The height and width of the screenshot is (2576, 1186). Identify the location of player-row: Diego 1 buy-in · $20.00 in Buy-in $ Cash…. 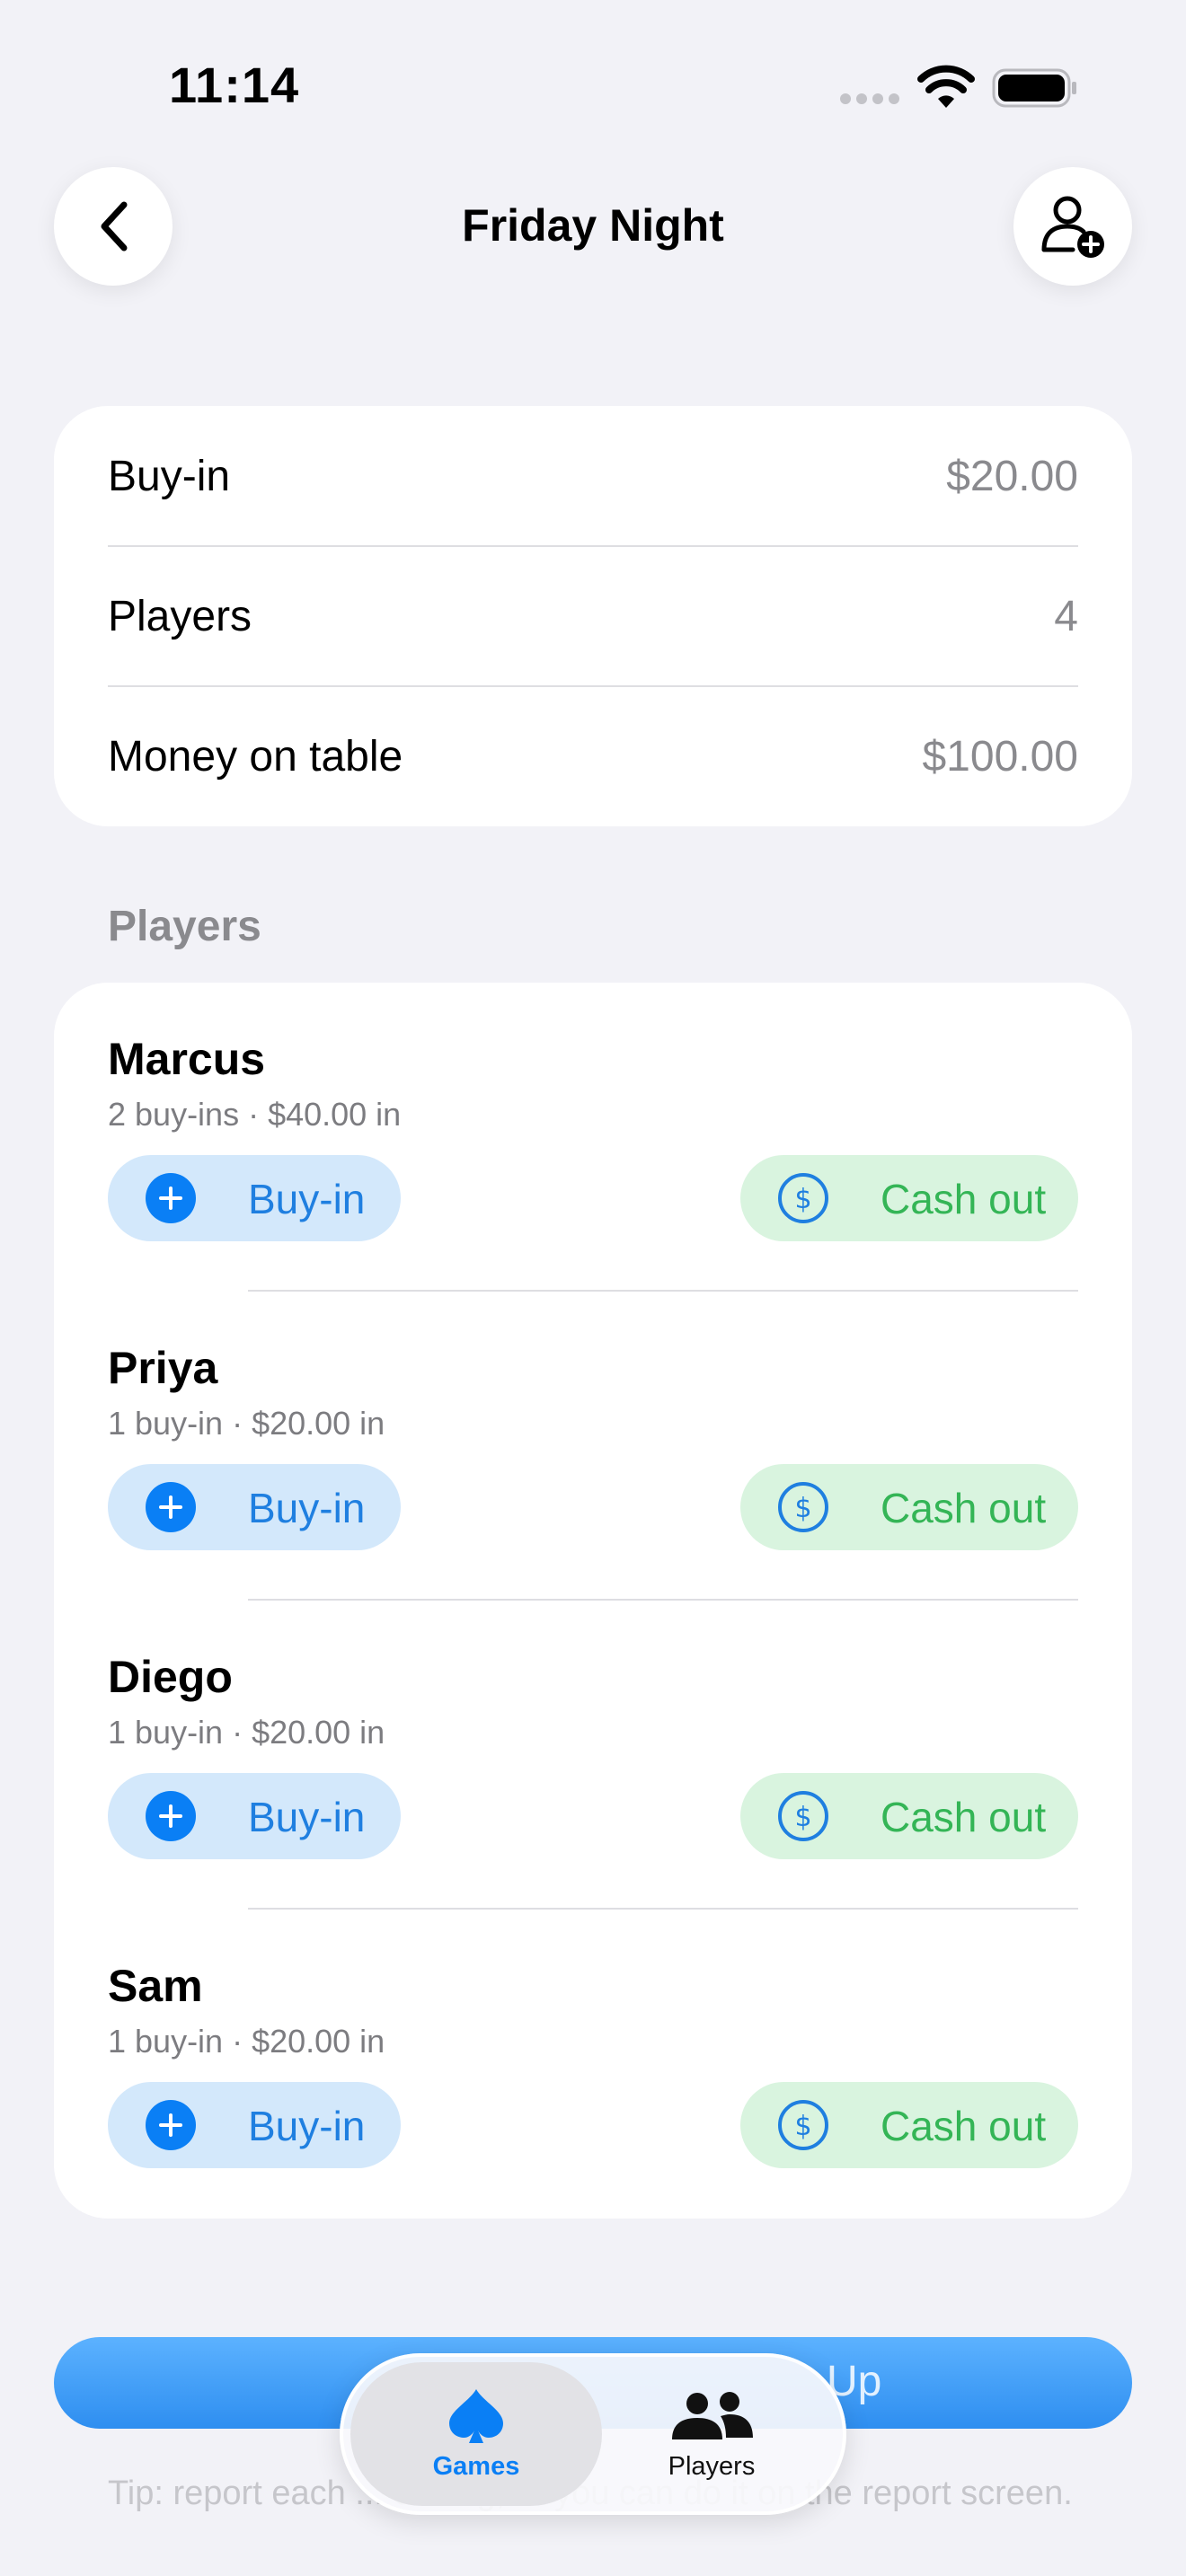
(593, 1740).